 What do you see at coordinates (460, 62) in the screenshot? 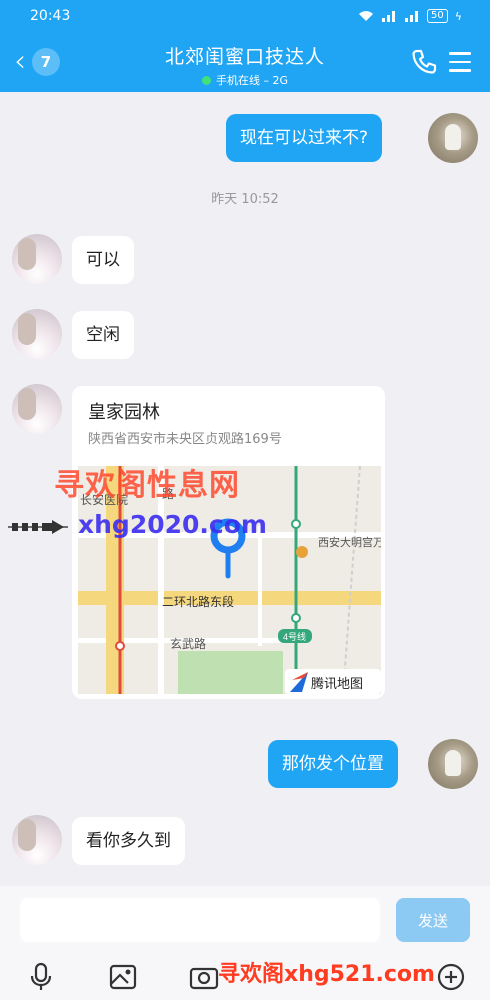
I see `menu-icon` at bounding box center [460, 62].